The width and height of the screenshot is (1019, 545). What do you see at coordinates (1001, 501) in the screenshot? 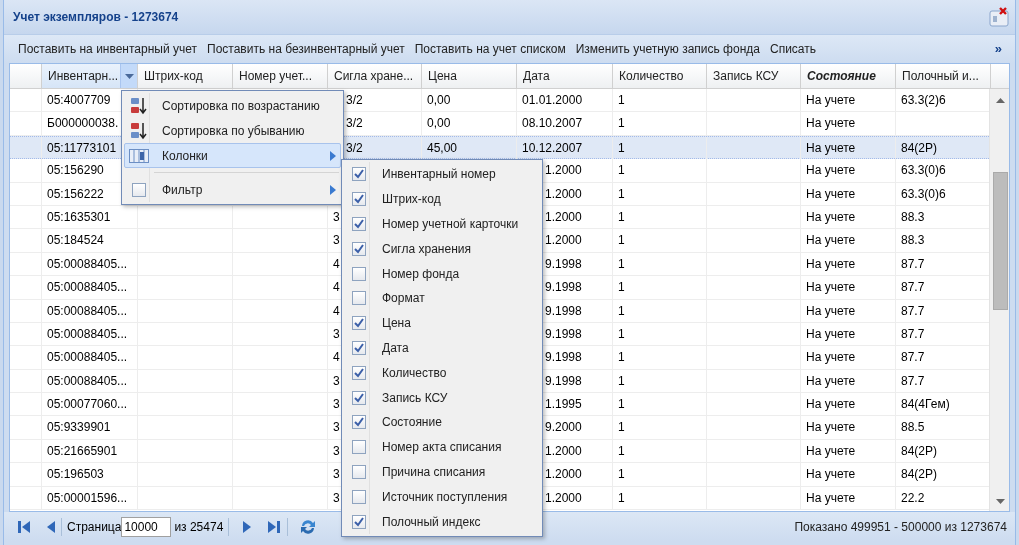
I see `scroll-down-icon` at bounding box center [1001, 501].